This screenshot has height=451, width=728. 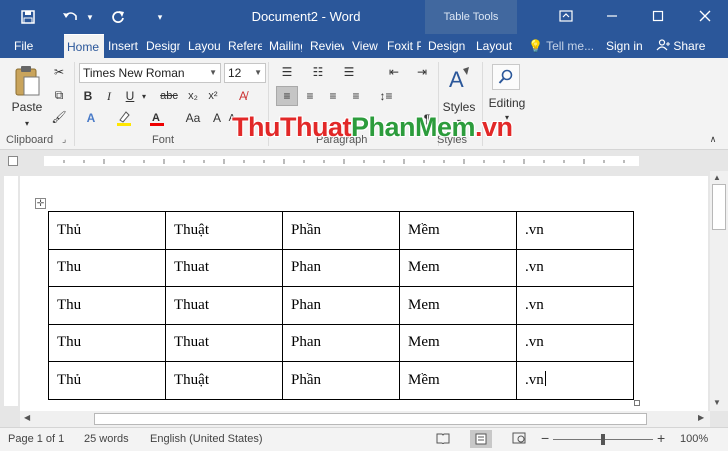 What do you see at coordinates (13, 161) in the screenshot?
I see `tab-selector-icon` at bounding box center [13, 161].